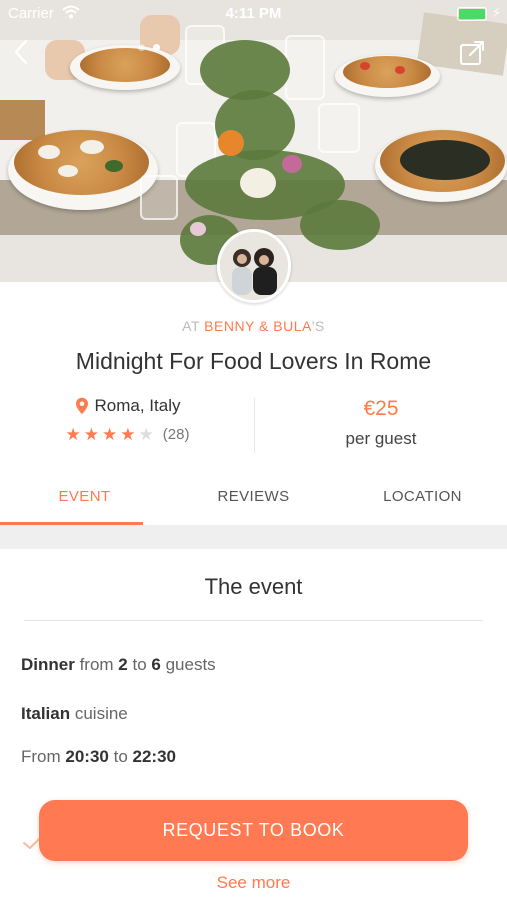 The width and height of the screenshot is (507, 900). What do you see at coordinates (146, 434) in the screenshot?
I see `star-empty-icon: ★` at bounding box center [146, 434].